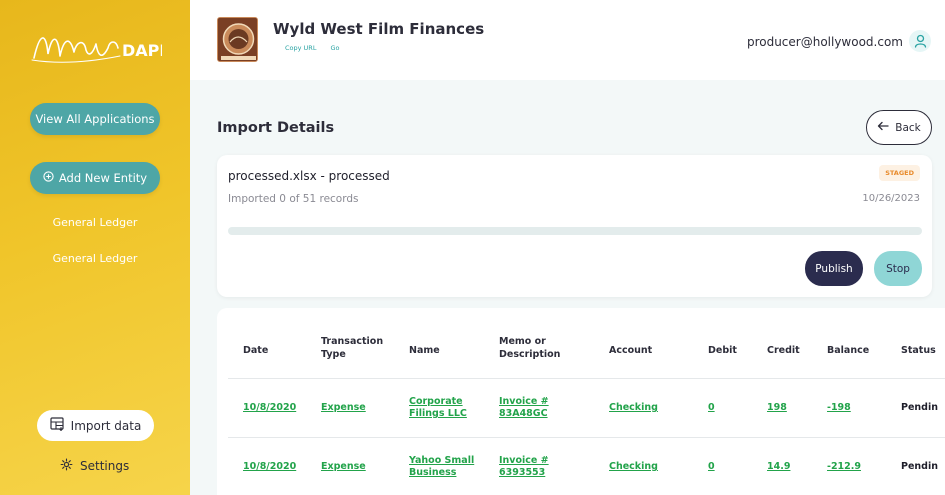  I want to click on svg-text: DAPP, so click(142, 50).